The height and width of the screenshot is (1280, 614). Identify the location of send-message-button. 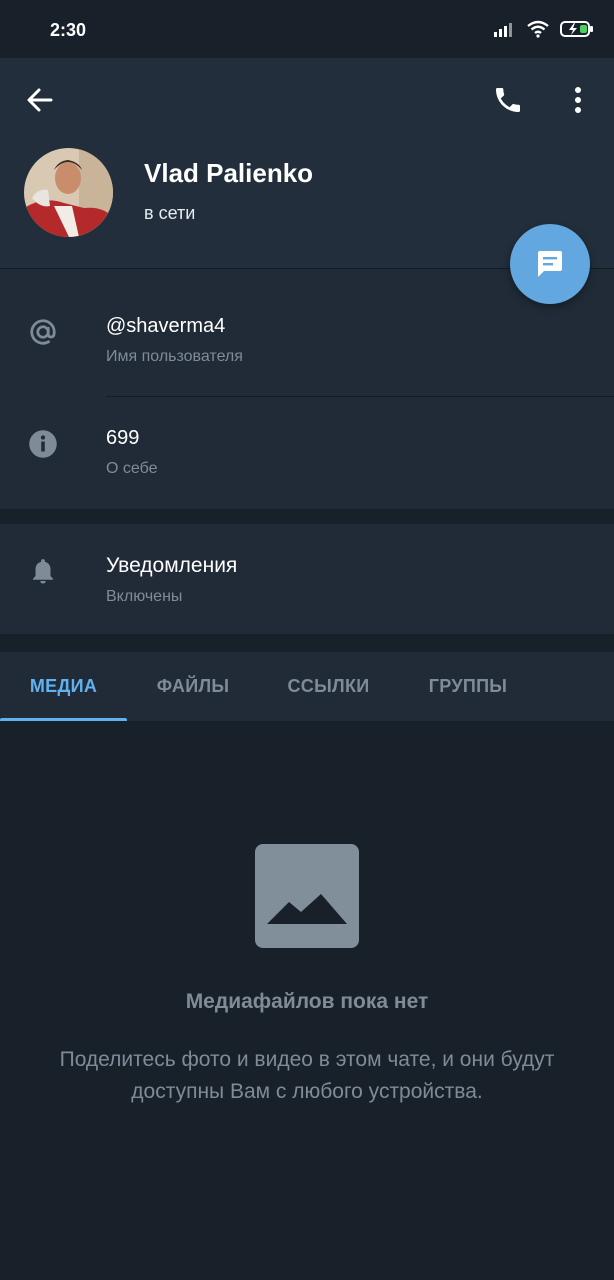
(550, 264).